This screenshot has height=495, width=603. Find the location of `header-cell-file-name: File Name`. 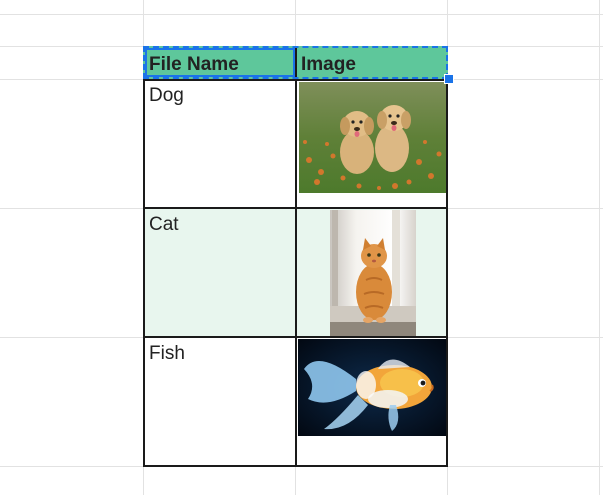

header-cell-file-name: File Name is located at coordinates (219, 62).